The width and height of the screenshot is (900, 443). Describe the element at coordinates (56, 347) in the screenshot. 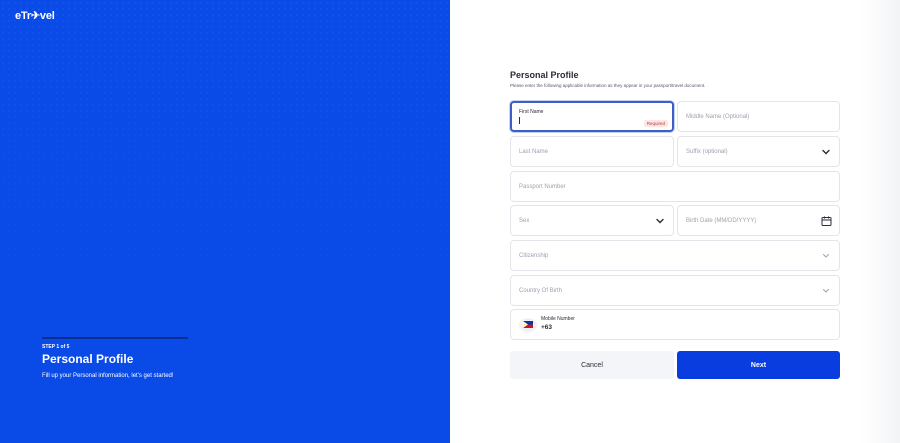

I see `step-indicator: STEP 1 of 5` at that location.